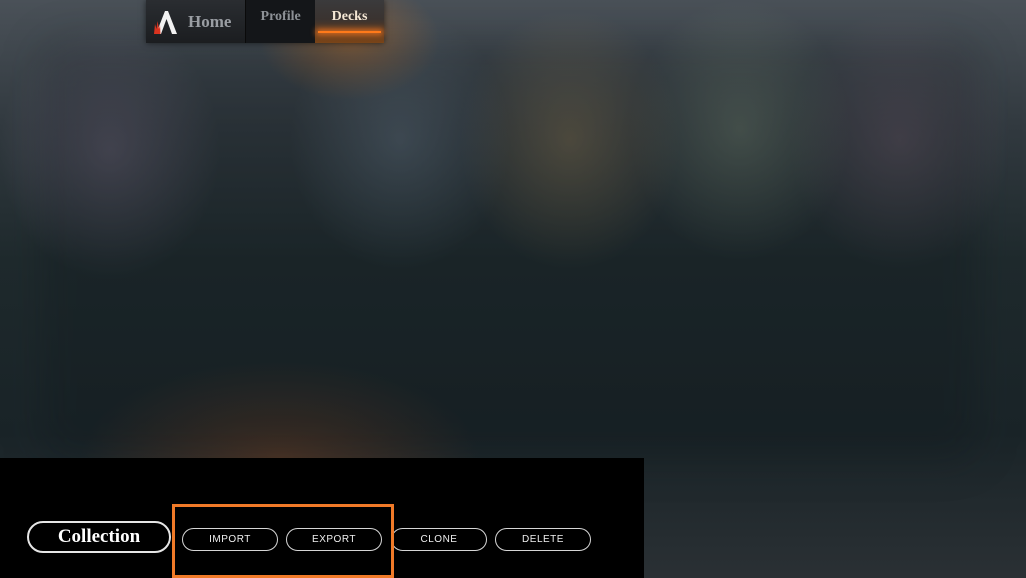 The height and width of the screenshot is (578, 1026). I want to click on arena-logo-icon, so click(165, 22).